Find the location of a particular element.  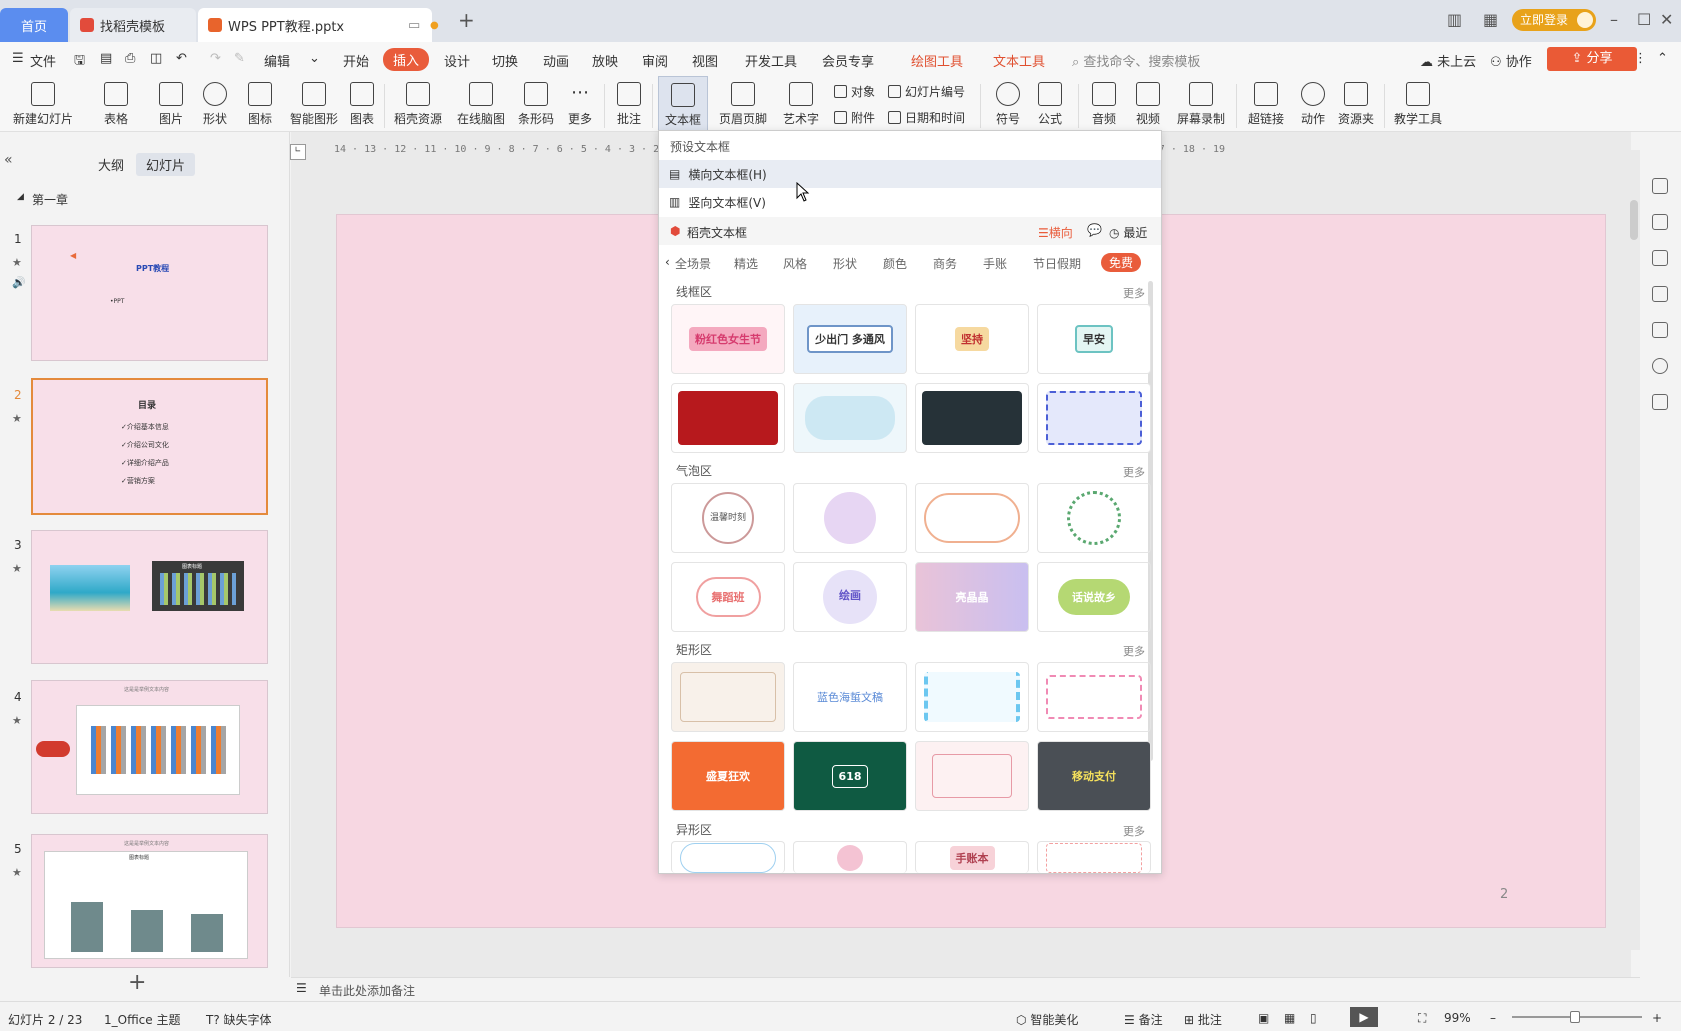

section-collapse-icon: ◢ is located at coordinates (20, 197).